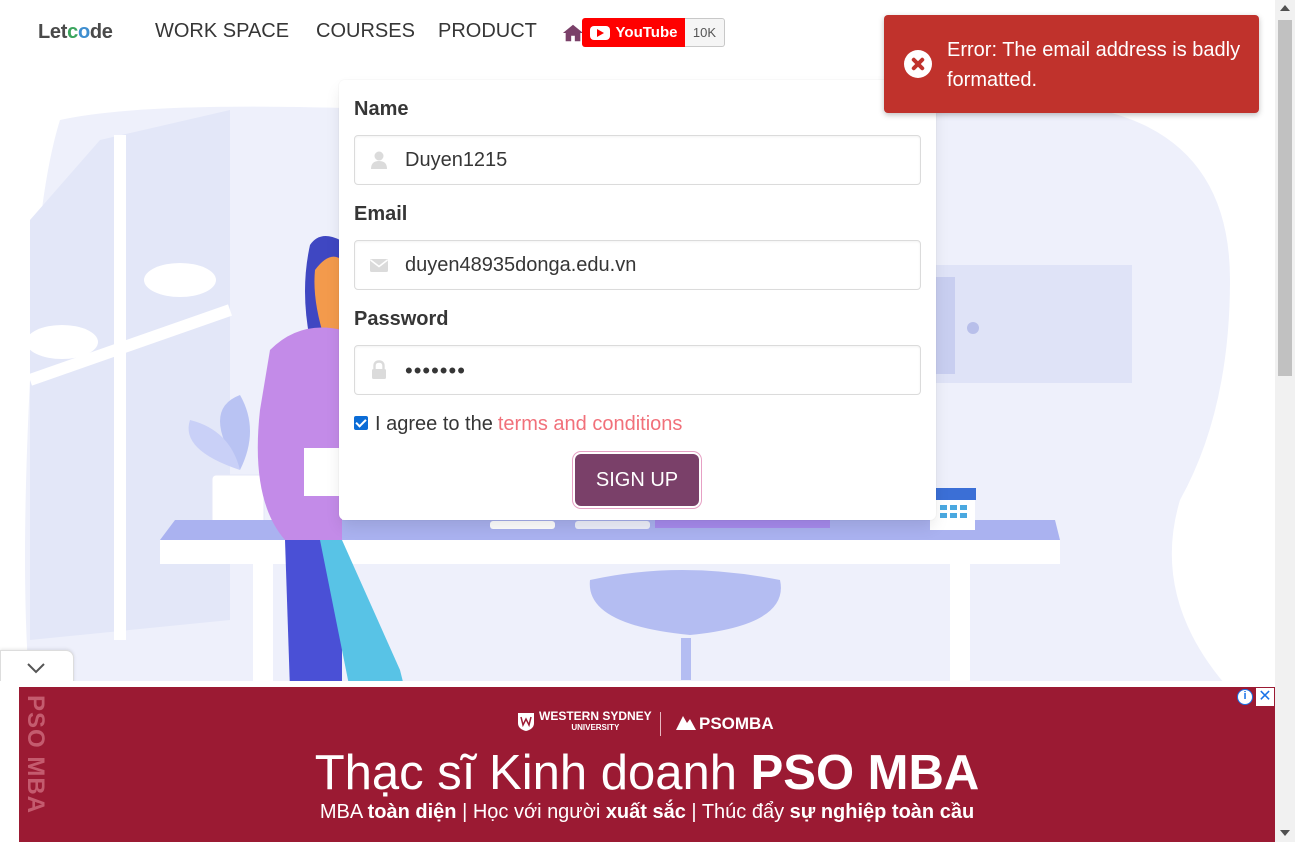  What do you see at coordinates (435, 371) in the screenshot?
I see `password-input: •••••••` at bounding box center [435, 371].